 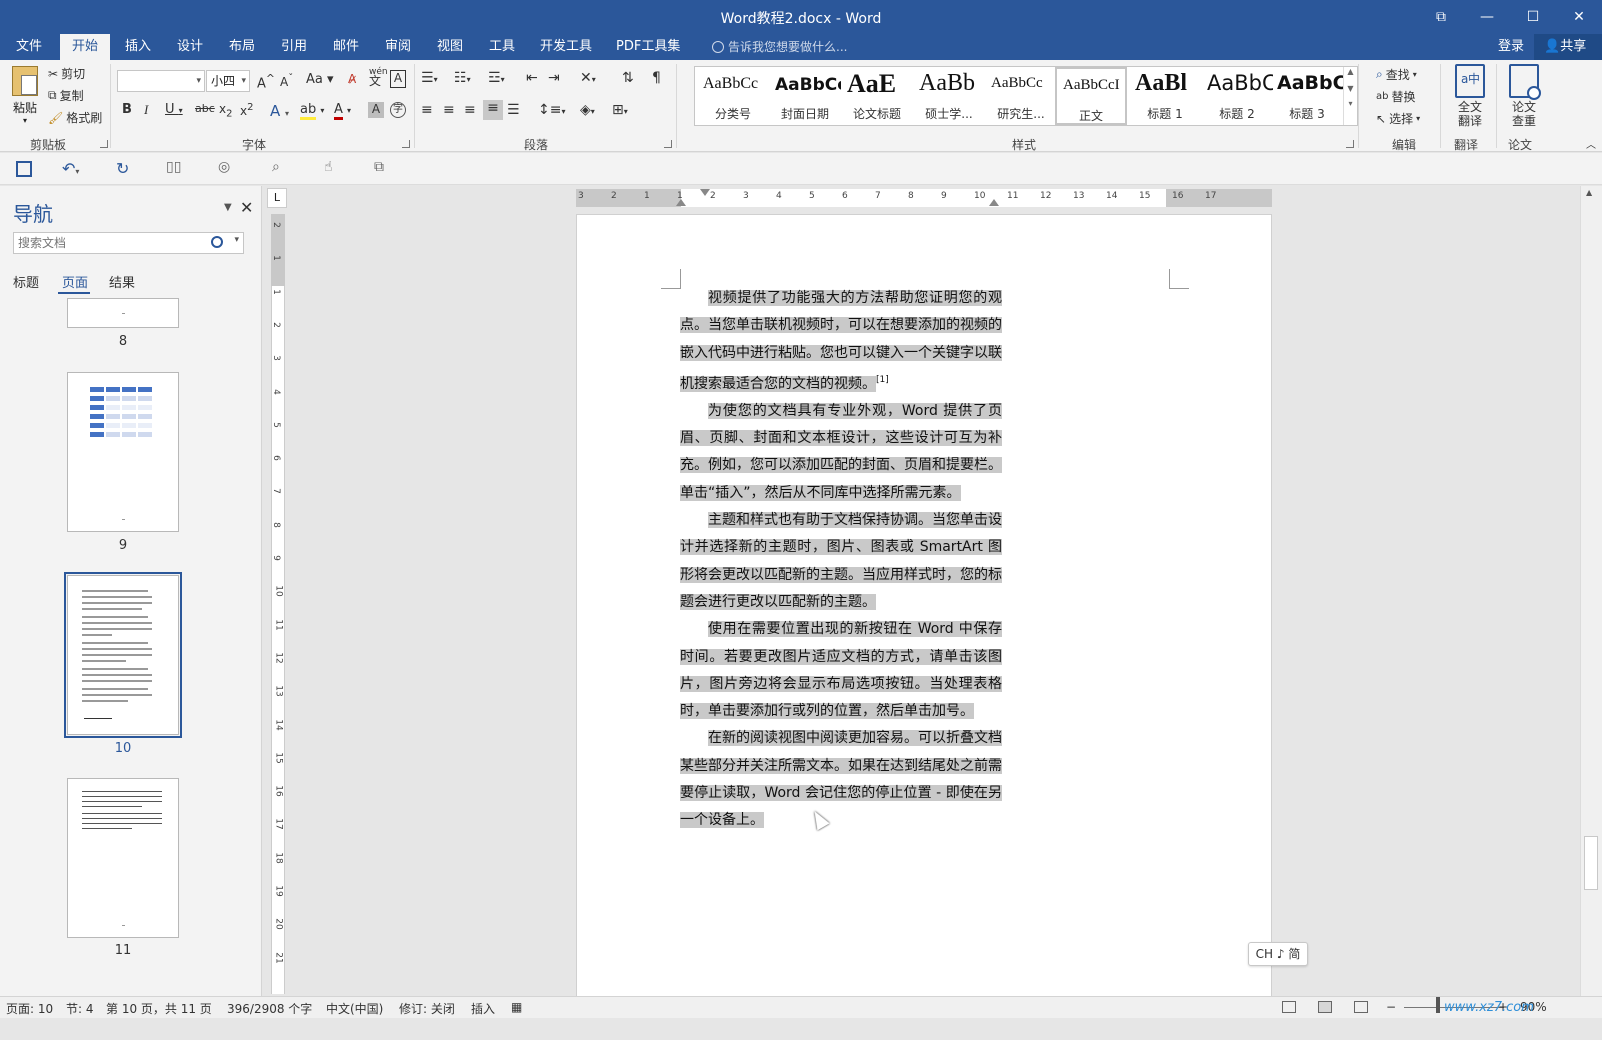 I want to click on borders-icon: ⊞▾, so click(x=620, y=110).